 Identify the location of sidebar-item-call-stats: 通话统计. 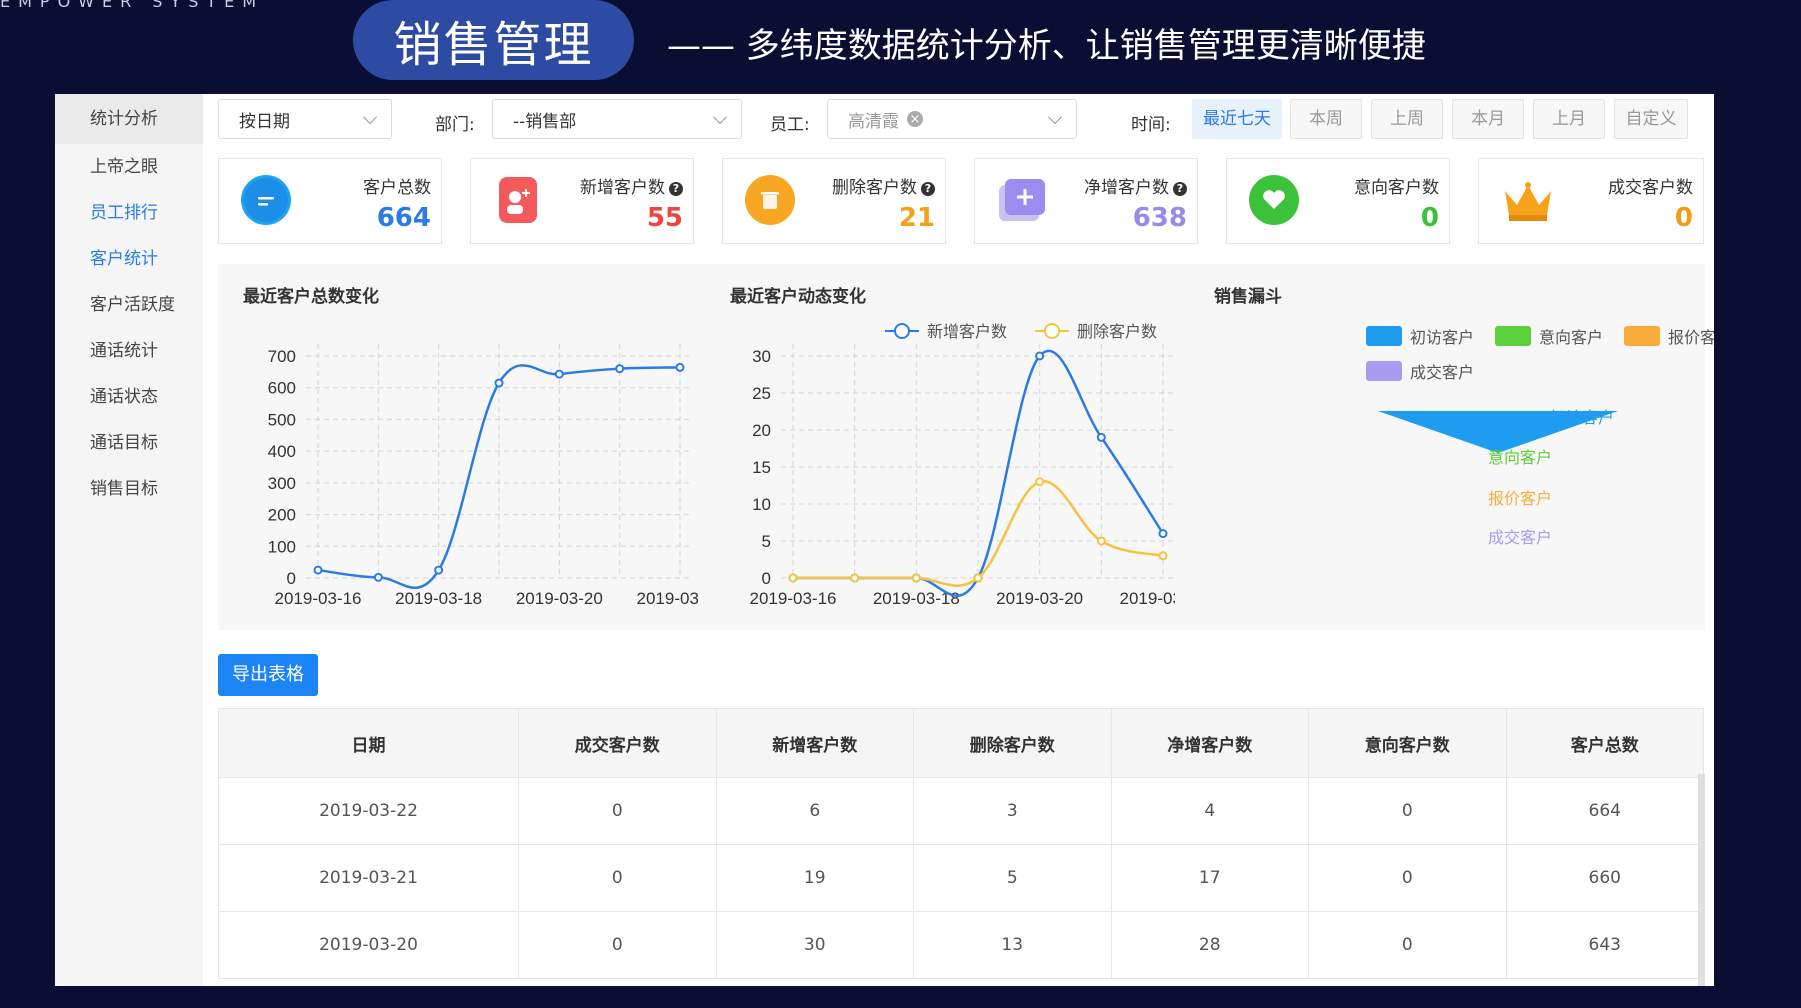
(129, 351).